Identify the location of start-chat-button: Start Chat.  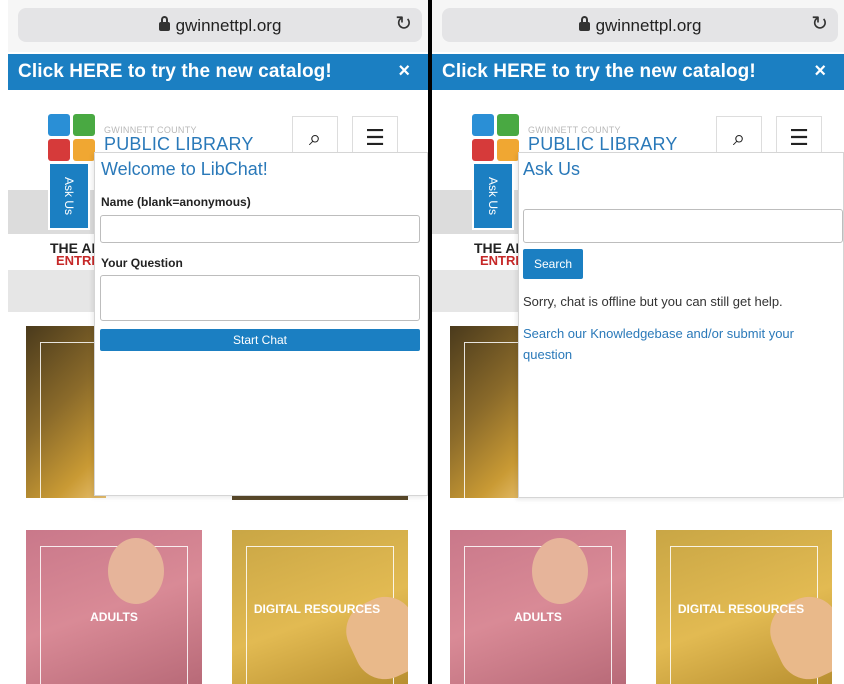
(260, 340).